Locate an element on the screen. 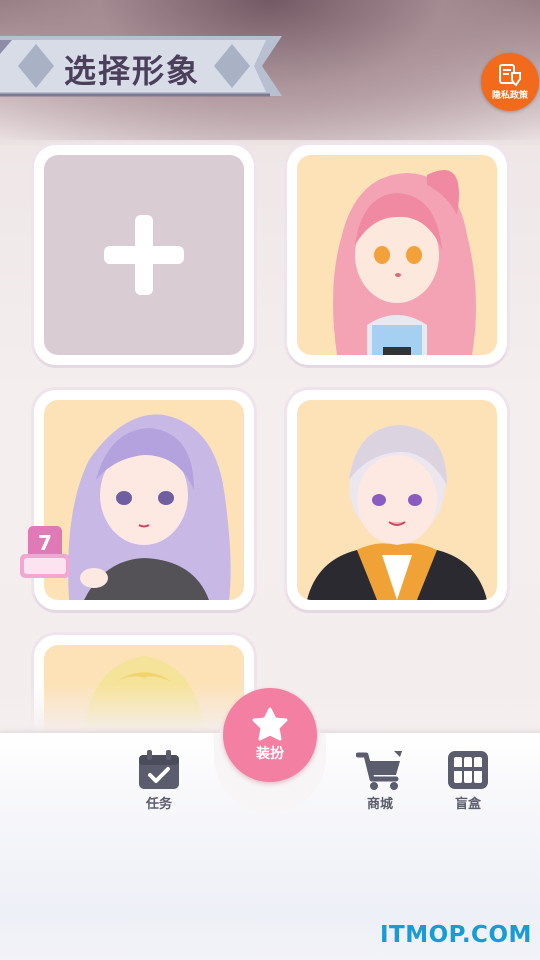  level-badge: 7 is located at coordinates (45, 553).